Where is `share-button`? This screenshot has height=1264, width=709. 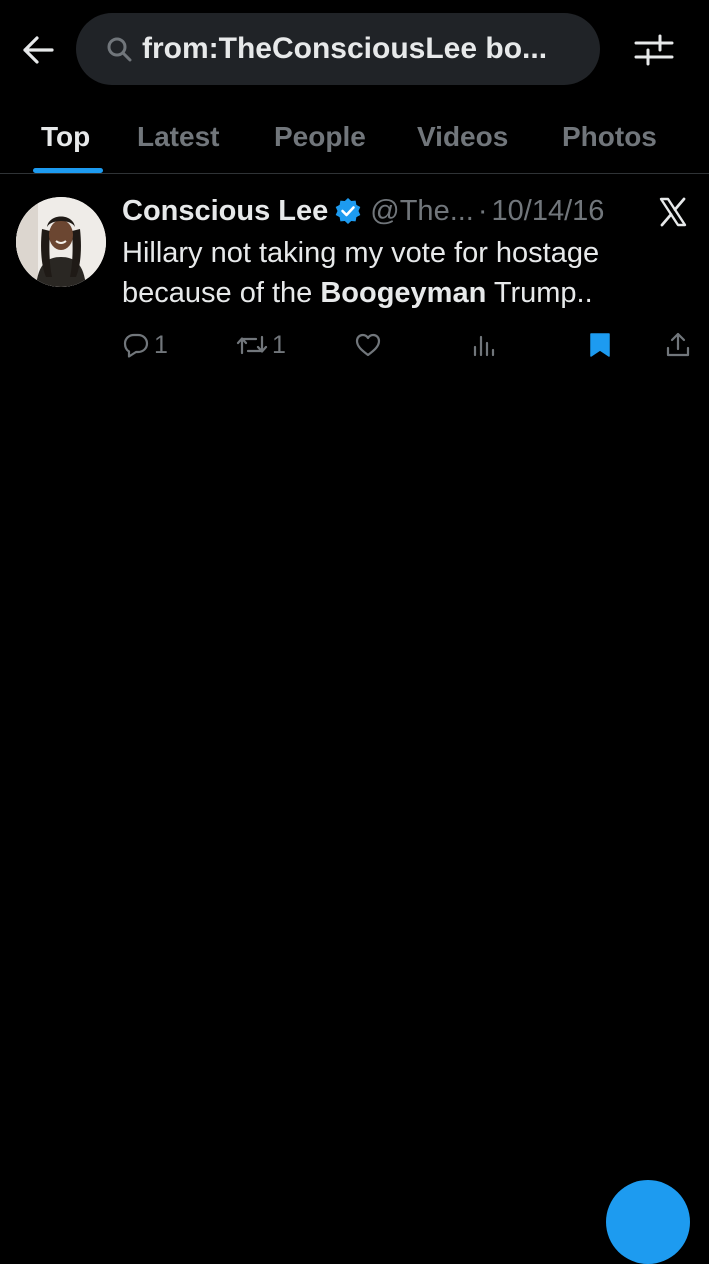
share-button is located at coordinates (678, 345).